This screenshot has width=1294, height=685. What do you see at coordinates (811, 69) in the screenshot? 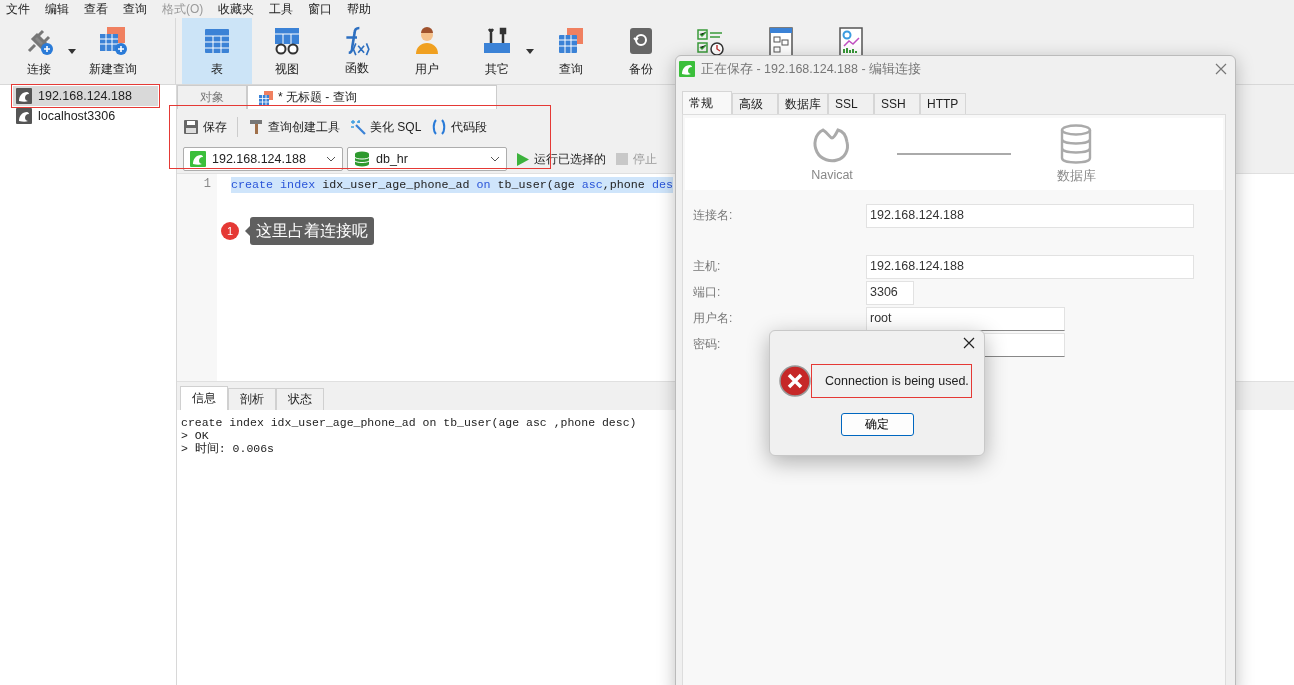
I see `window-title: 正在保存 - 192.168.124.188 - 编辑连接` at bounding box center [811, 69].